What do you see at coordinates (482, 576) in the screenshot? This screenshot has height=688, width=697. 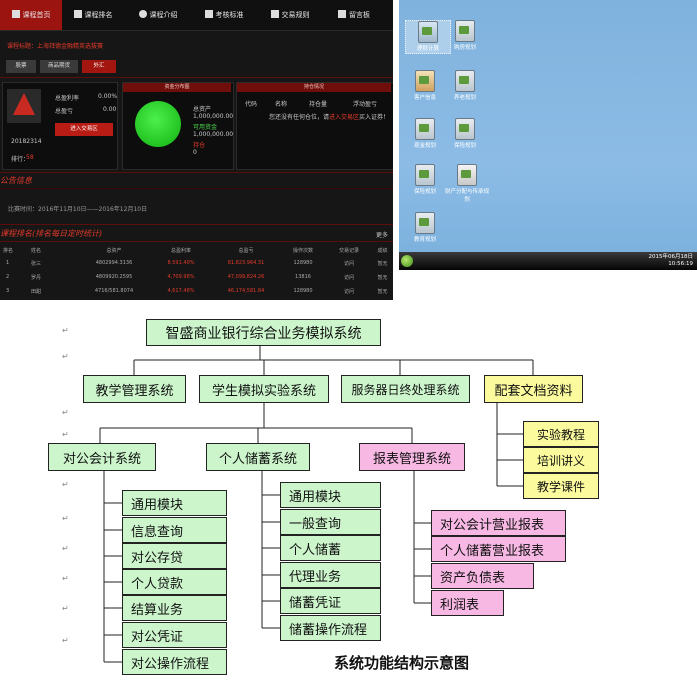 I see `report-item: 资产负债表` at bounding box center [482, 576].